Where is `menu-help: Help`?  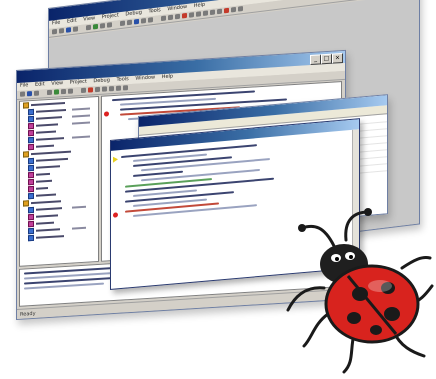
menu-help: Help is located at coordinates (167, 76).